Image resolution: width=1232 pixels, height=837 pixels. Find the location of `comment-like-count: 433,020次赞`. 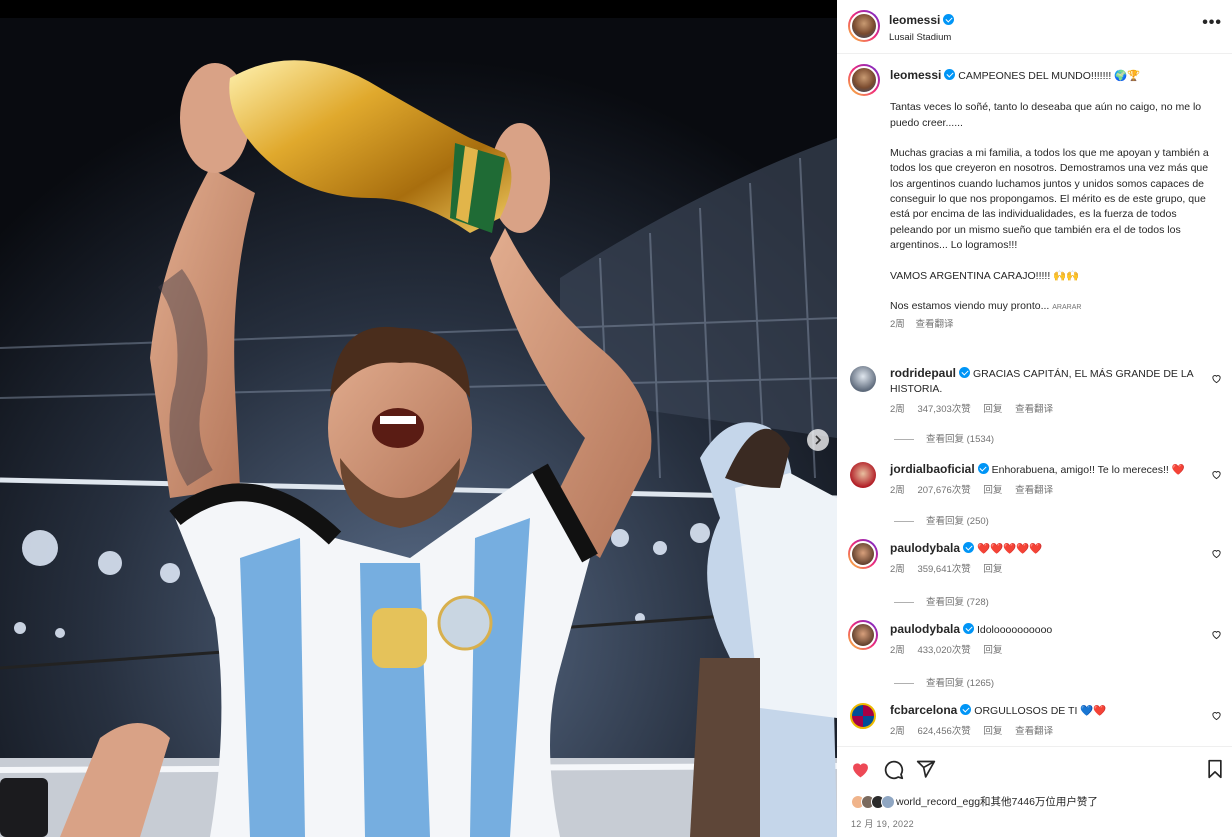

comment-like-count: 433,020次赞 is located at coordinates (943, 650).